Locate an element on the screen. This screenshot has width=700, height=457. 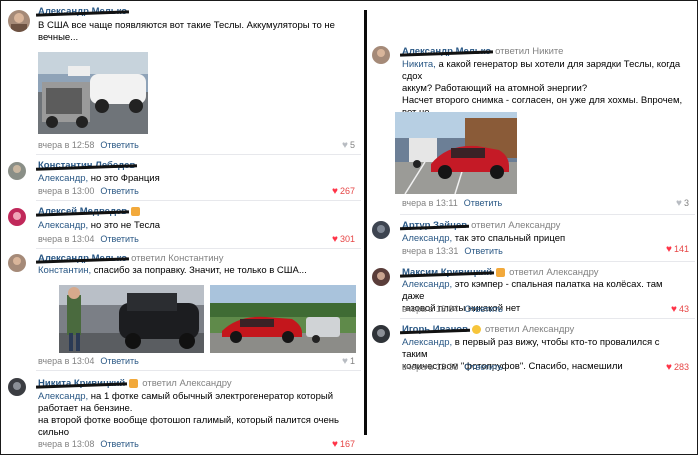
comment-text: так это спальный прицеп is located at coordinates (509, 238).